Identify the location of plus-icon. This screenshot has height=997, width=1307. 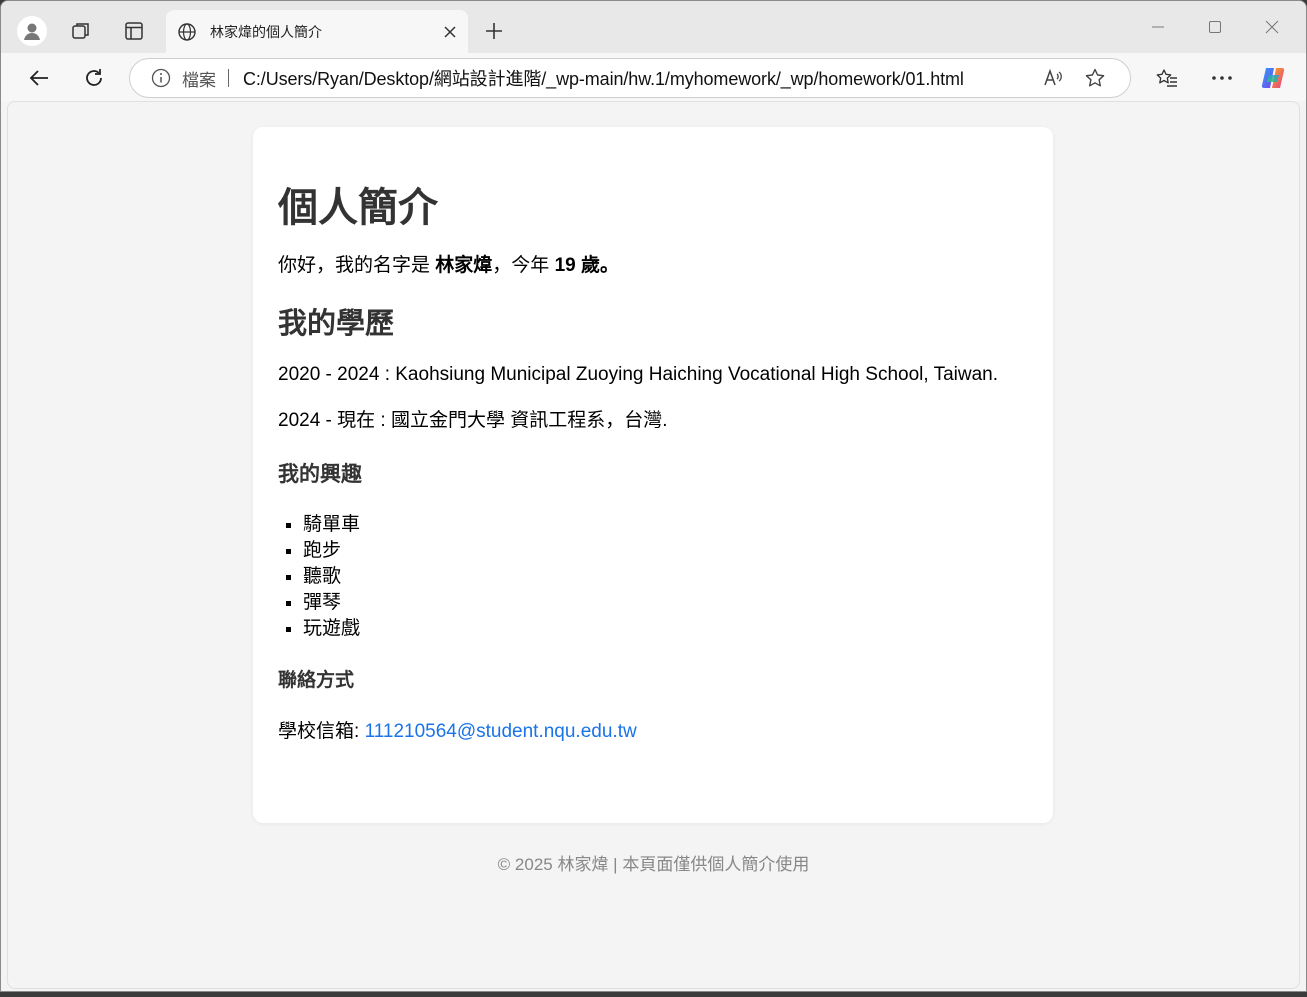
(494, 31).